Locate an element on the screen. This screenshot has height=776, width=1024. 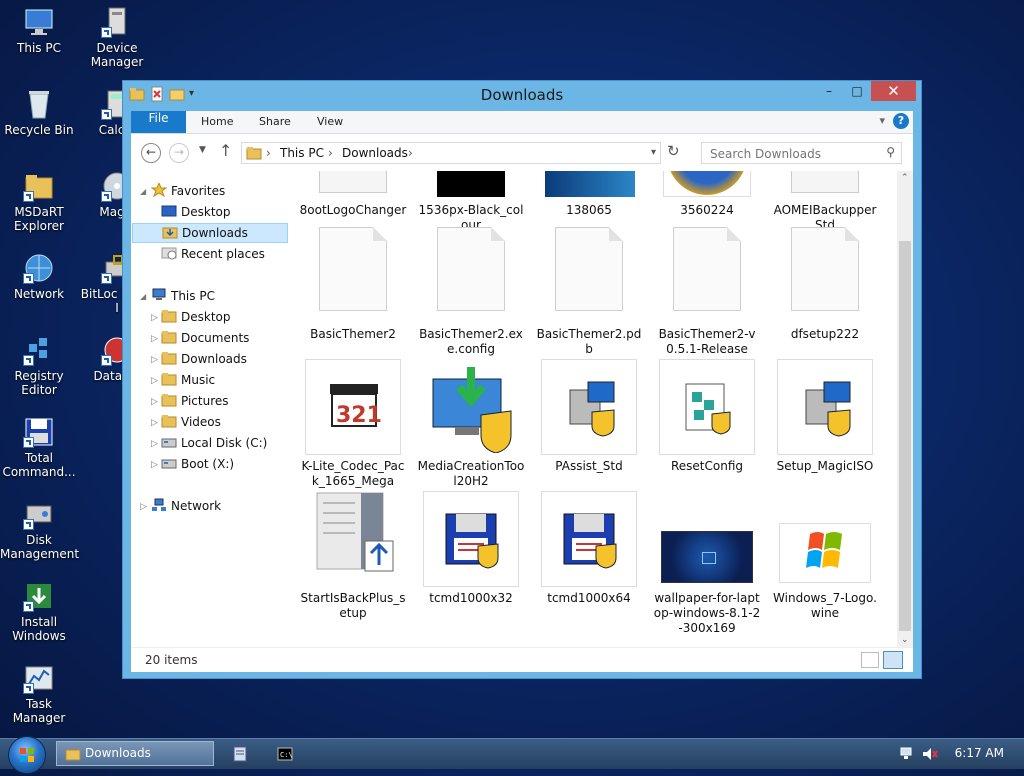
nav-pc-boot-x: Boot (X:) is located at coordinates (197, 464).